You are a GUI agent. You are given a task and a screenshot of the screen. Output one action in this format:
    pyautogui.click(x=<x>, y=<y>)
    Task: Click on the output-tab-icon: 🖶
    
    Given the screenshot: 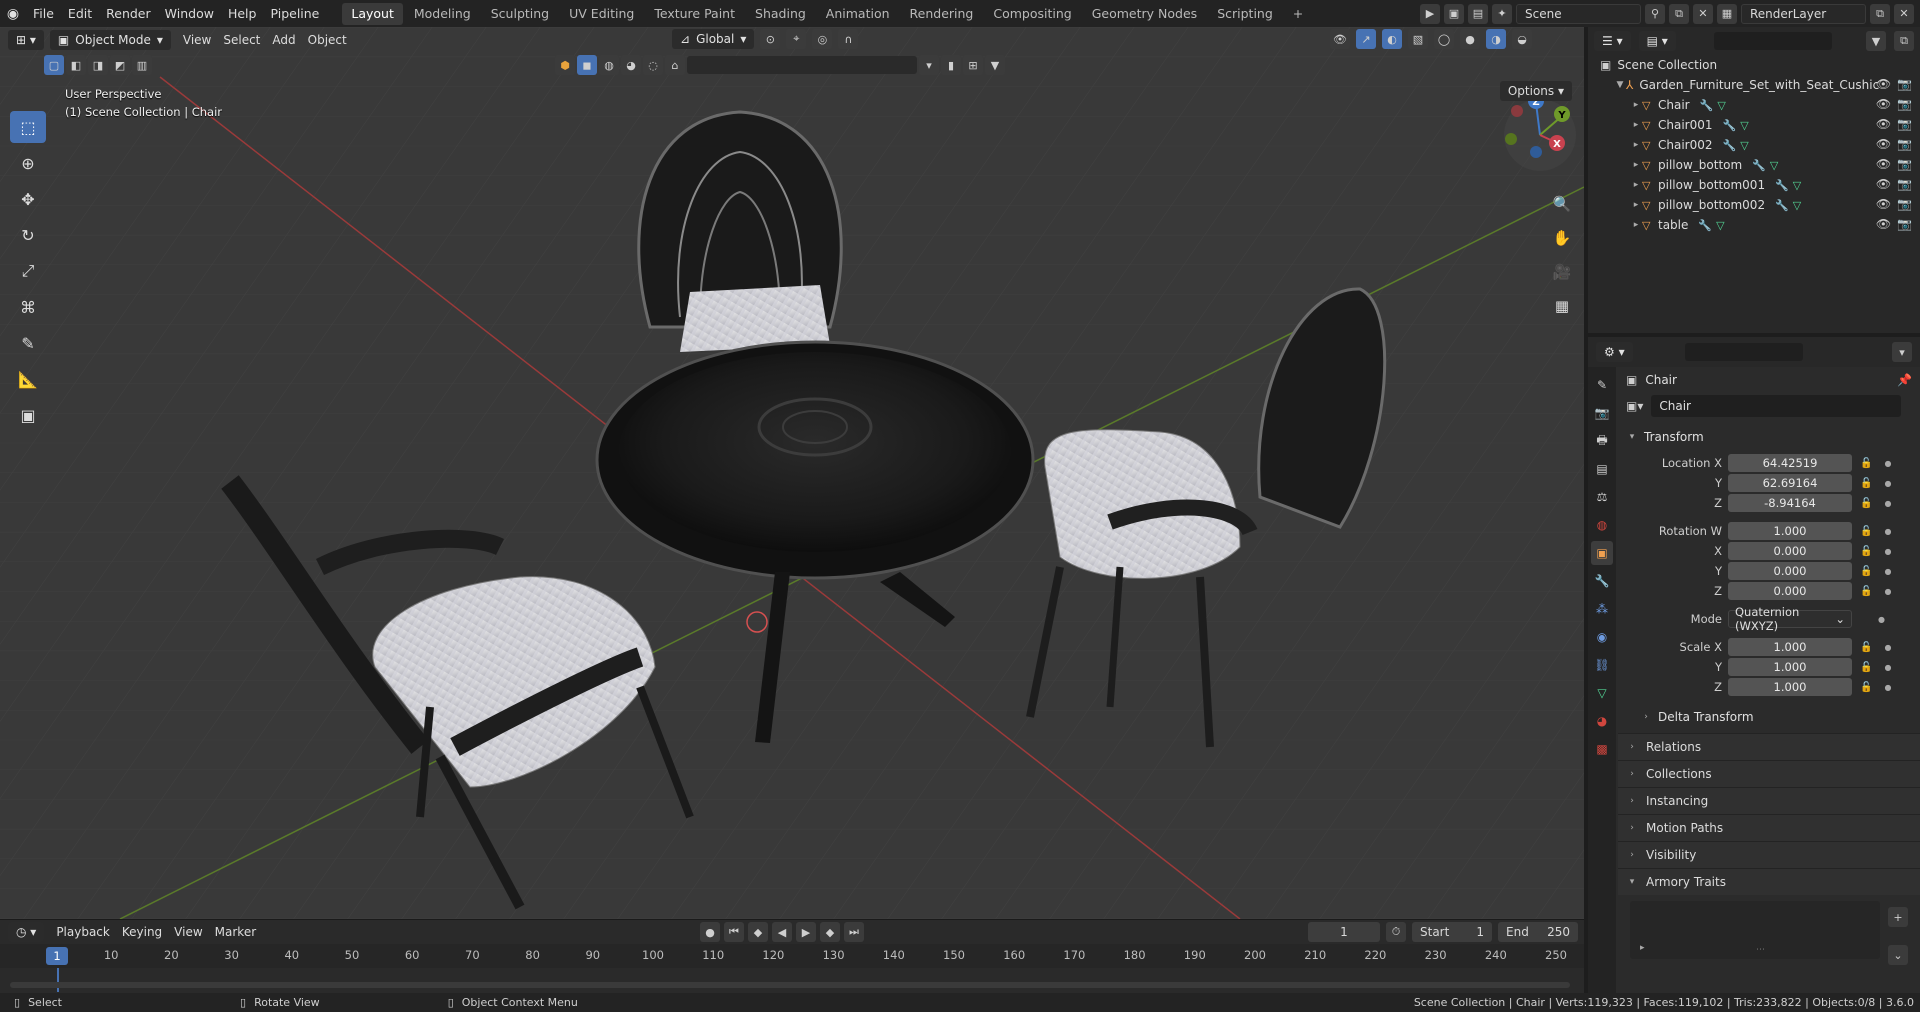 What is the action you would take?
    pyautogui.click(x=1602, y=441)
    